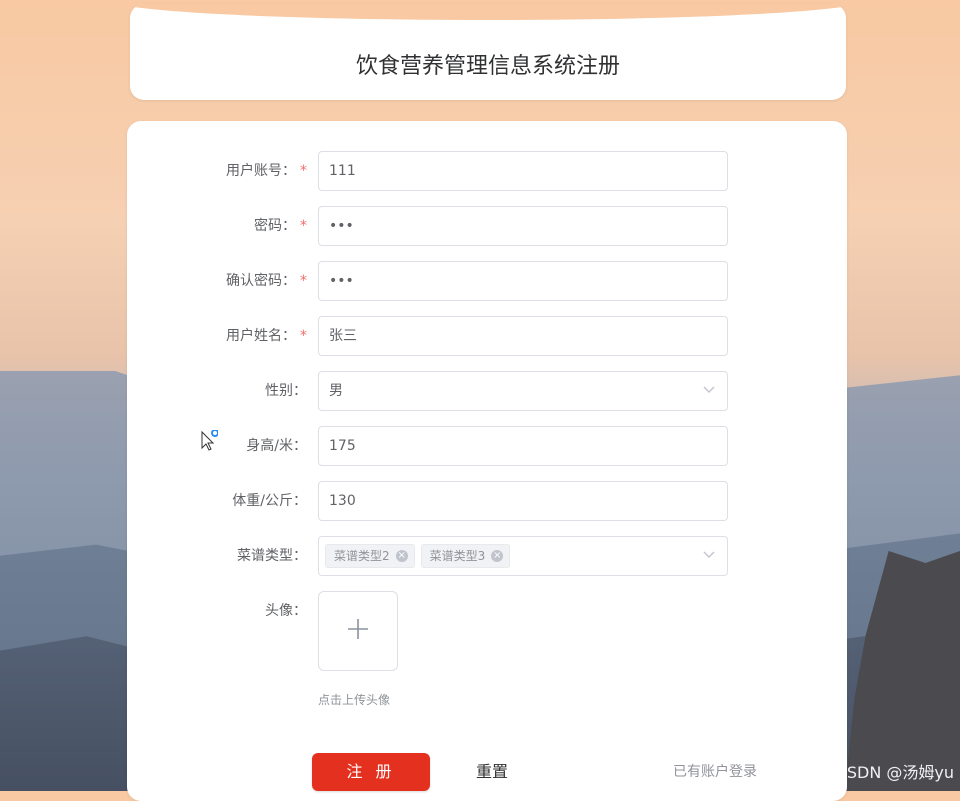  Describe the element at coordinates (370, 556) in the screenshot. I see `recipe-tag: 菜谱类型2 ×` at that location.